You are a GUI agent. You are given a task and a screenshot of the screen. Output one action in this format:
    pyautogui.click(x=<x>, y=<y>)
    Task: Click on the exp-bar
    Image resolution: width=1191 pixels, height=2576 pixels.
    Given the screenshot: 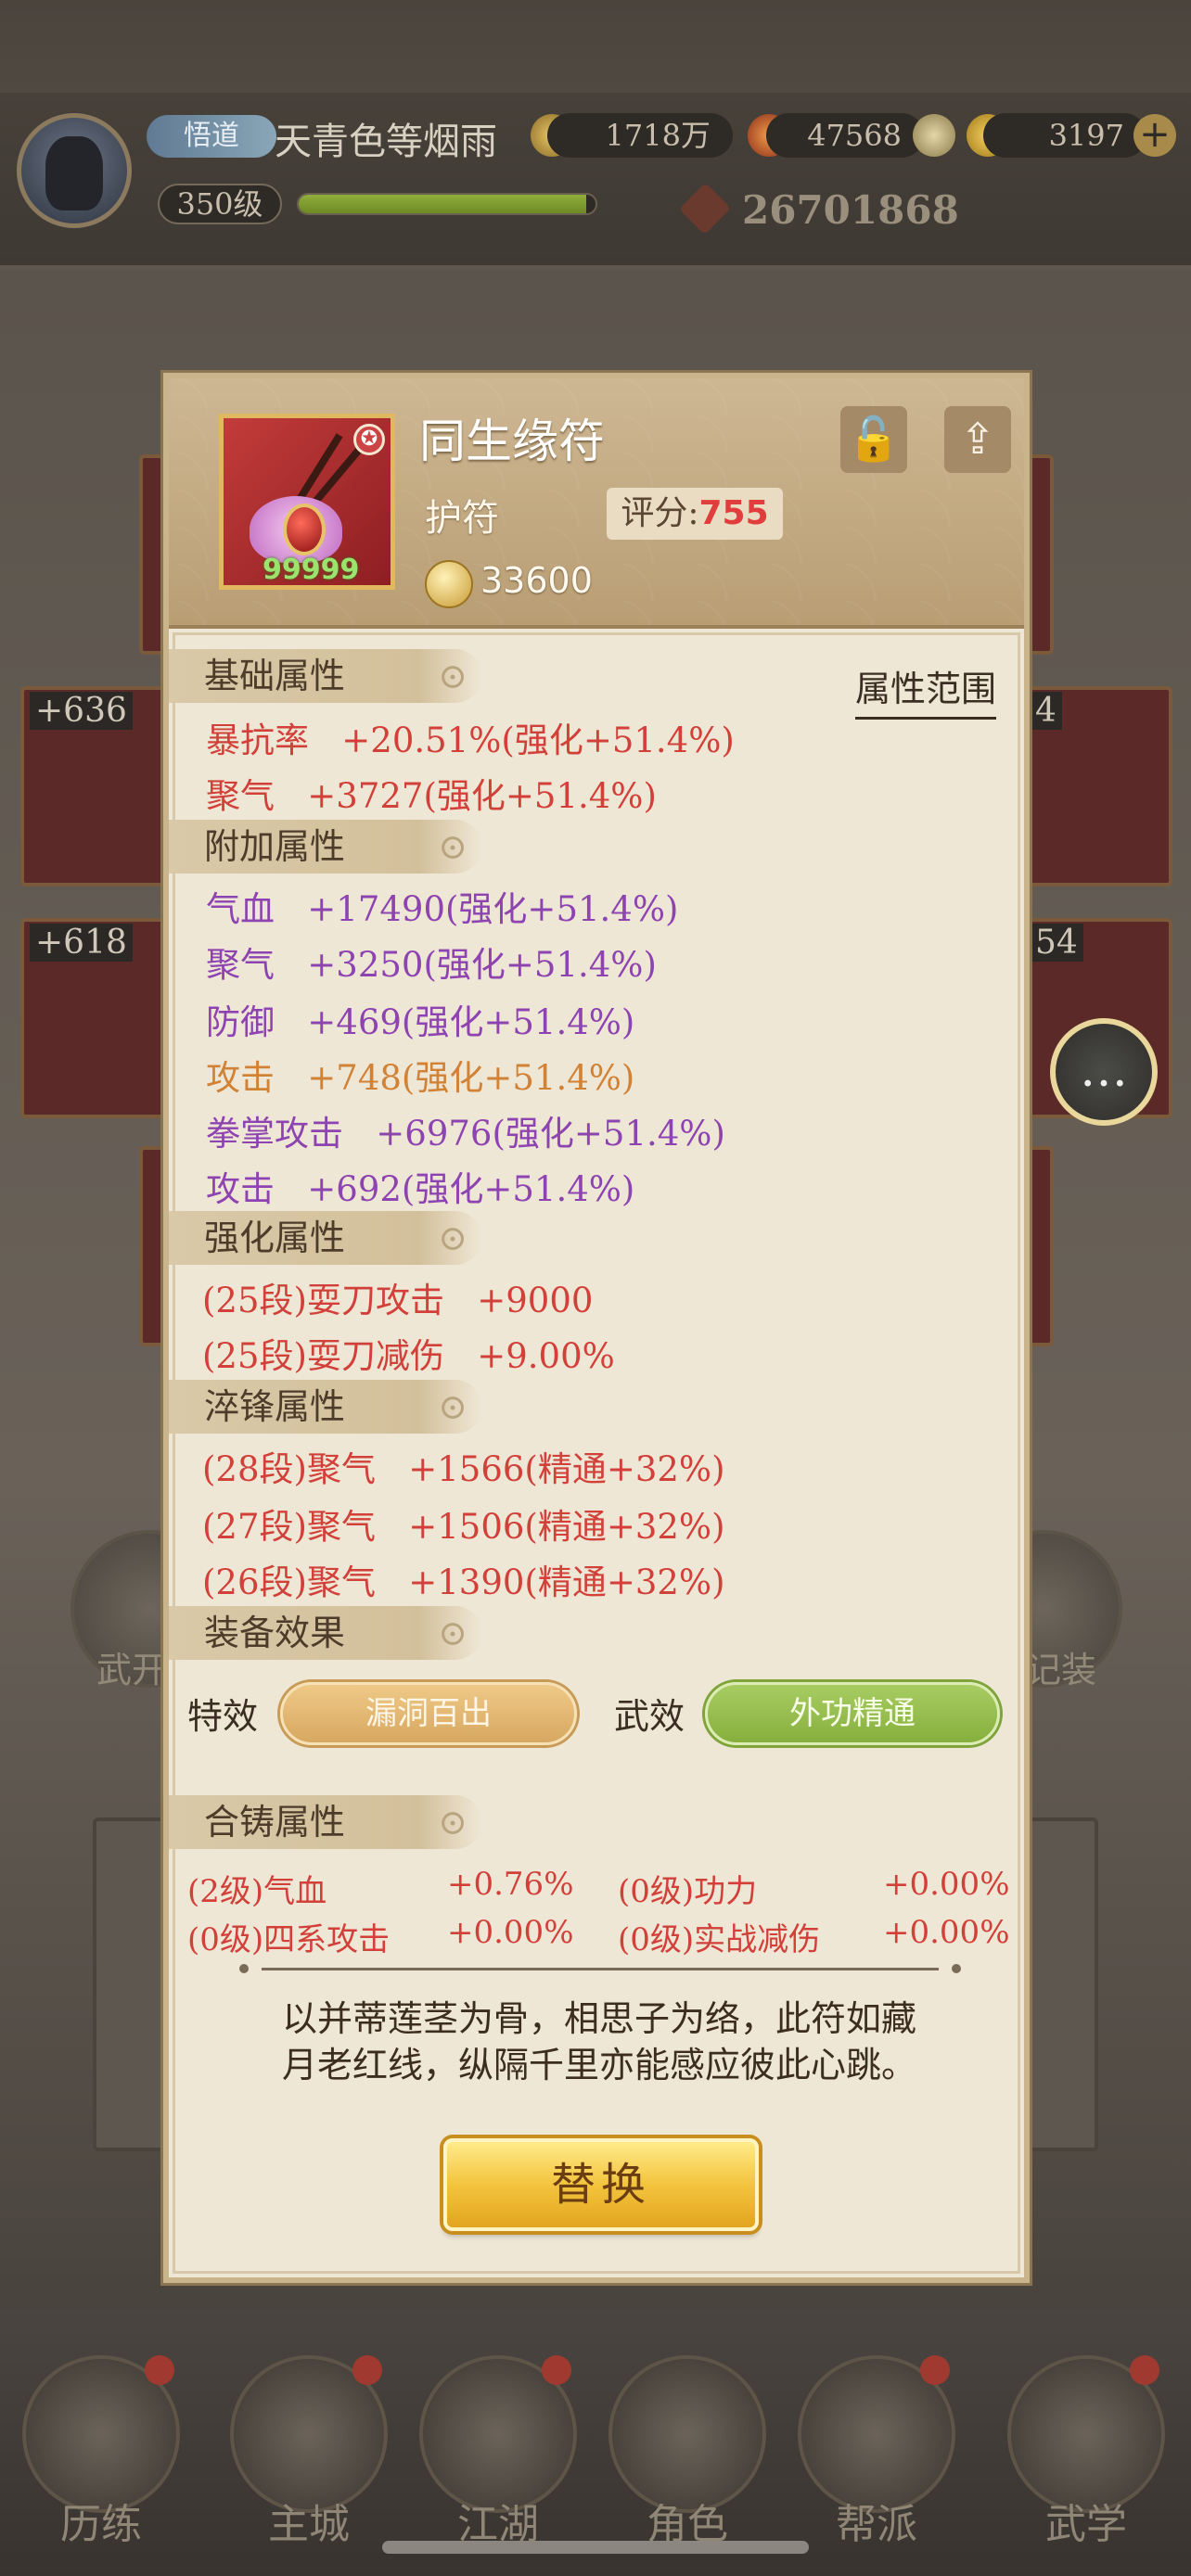 What is the action you would take?
    pyautogui.click(x=447, y=204)
    